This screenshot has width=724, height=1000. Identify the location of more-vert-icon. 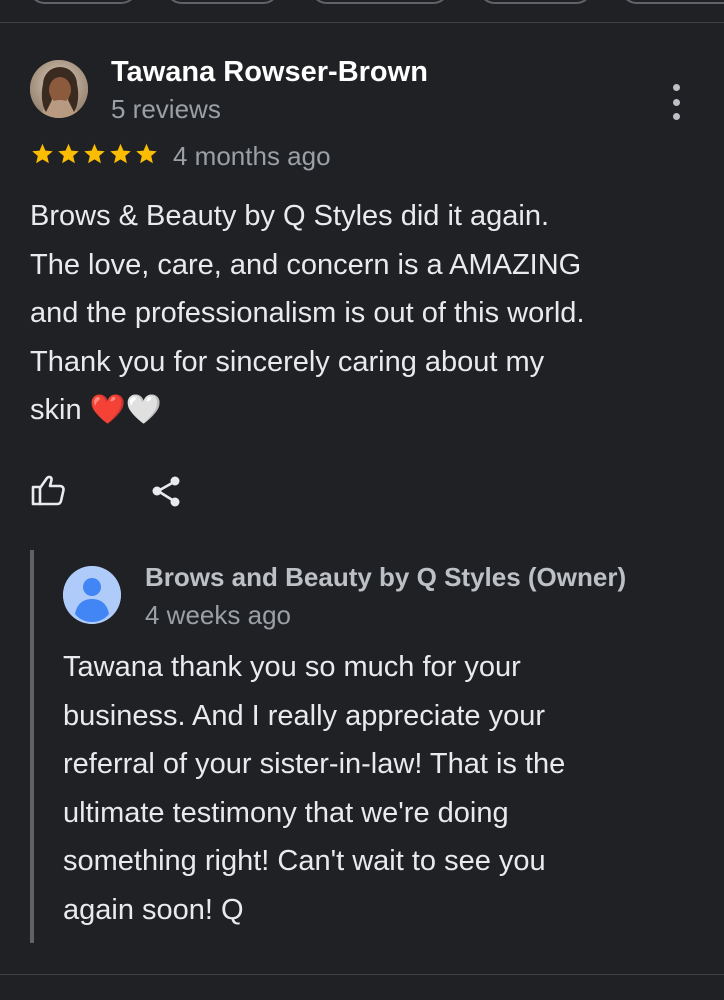
(676, 102).